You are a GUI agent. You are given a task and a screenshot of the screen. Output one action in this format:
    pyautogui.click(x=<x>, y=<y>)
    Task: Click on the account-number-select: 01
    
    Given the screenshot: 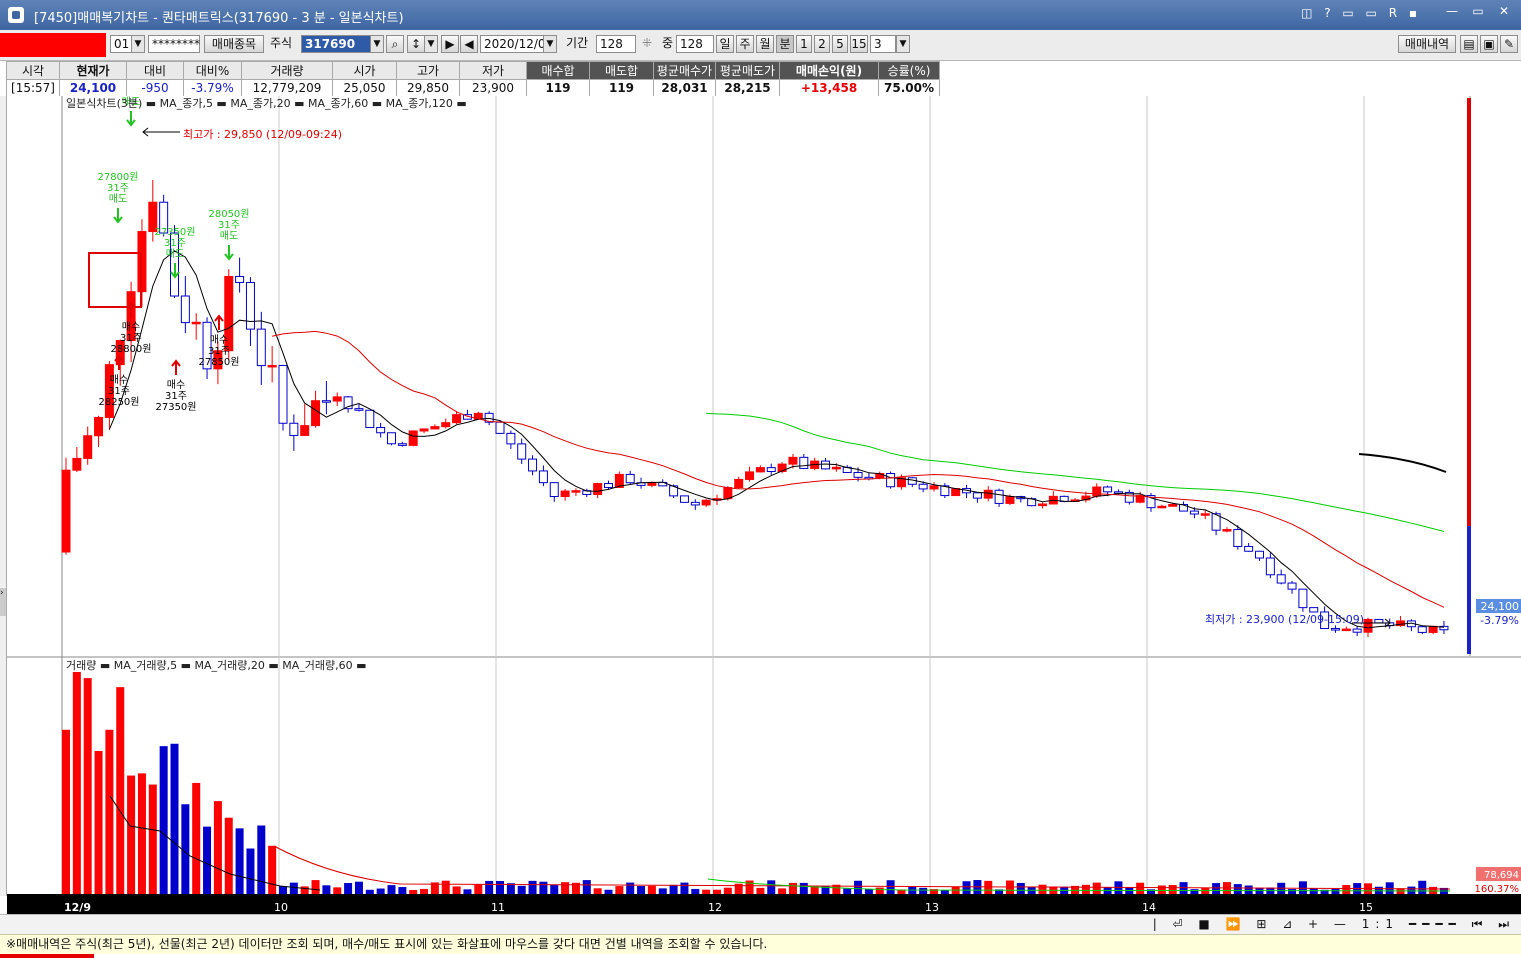 What is the action you would take?
    pyautogui.click(x=121, y=44)
    